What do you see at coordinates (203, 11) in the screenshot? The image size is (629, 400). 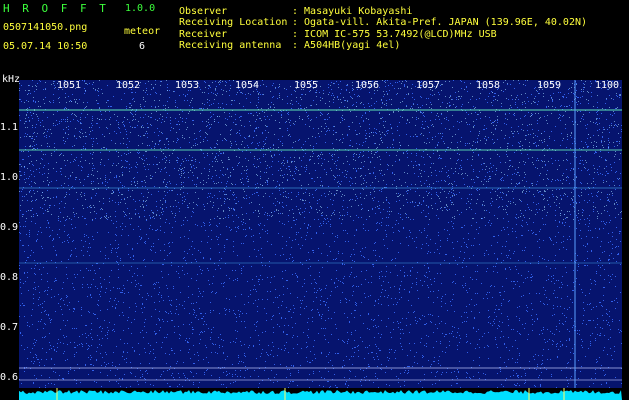 I see `observer-label: Observer` at bounding box center [203, 11].